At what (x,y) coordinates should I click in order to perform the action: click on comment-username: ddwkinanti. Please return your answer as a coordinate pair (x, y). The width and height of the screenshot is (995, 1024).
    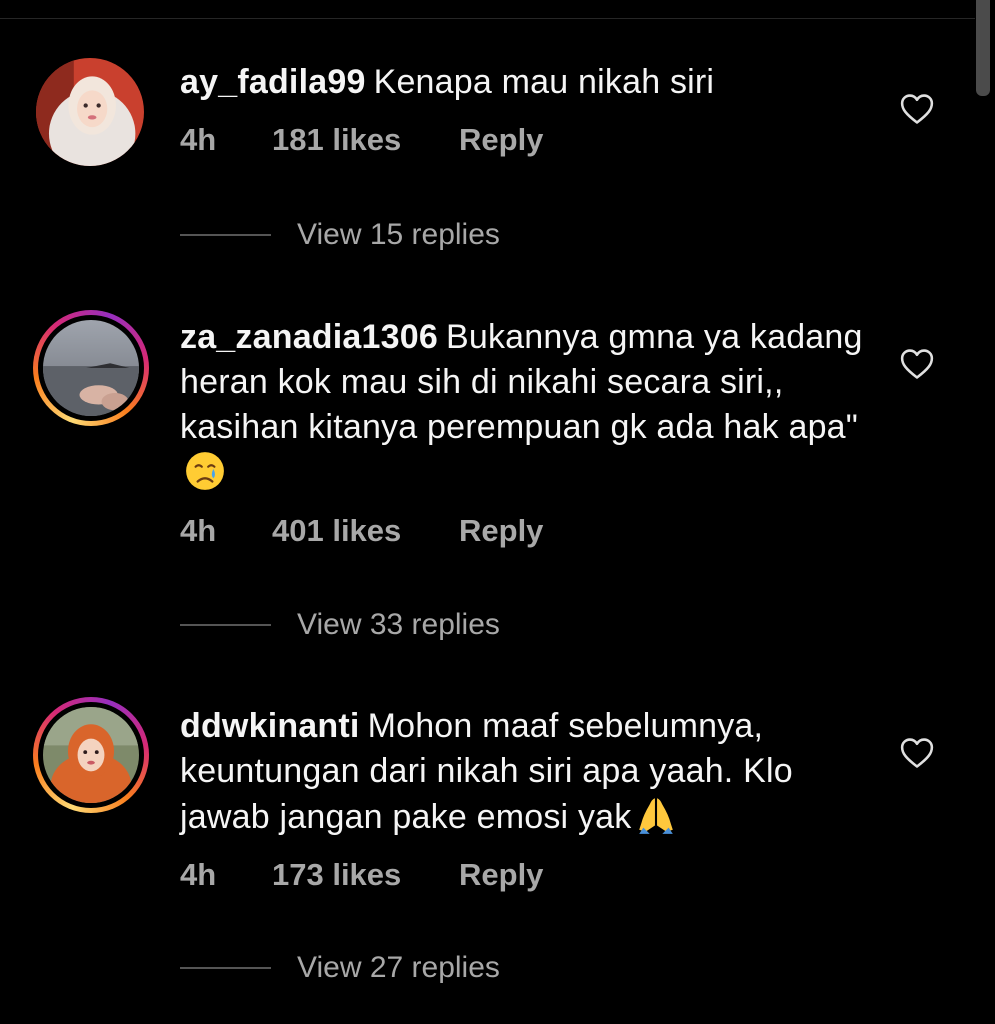
    Looking at the image, I should click on (270, 726).